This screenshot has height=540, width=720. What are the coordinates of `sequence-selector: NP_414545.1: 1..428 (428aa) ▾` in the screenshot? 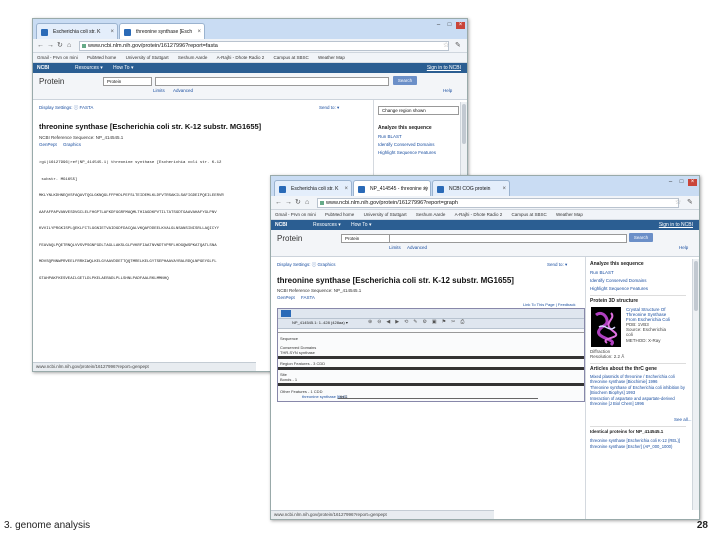 It's located at (320, 322).